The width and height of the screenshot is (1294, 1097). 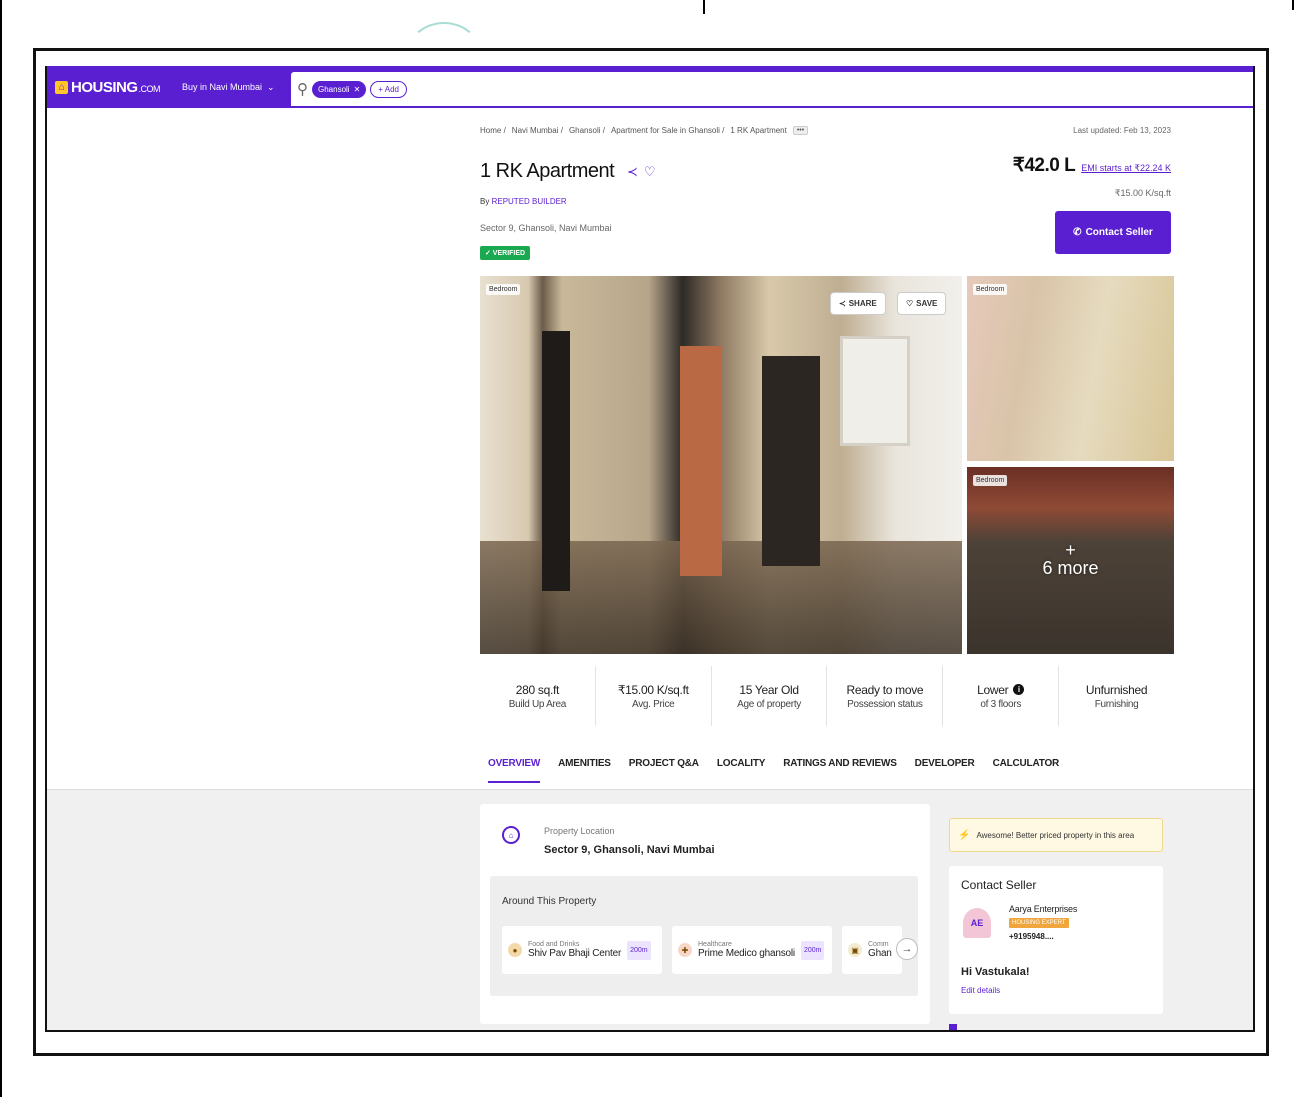 I want to click on add-location-button: + Add, so click(x=388, y=89).